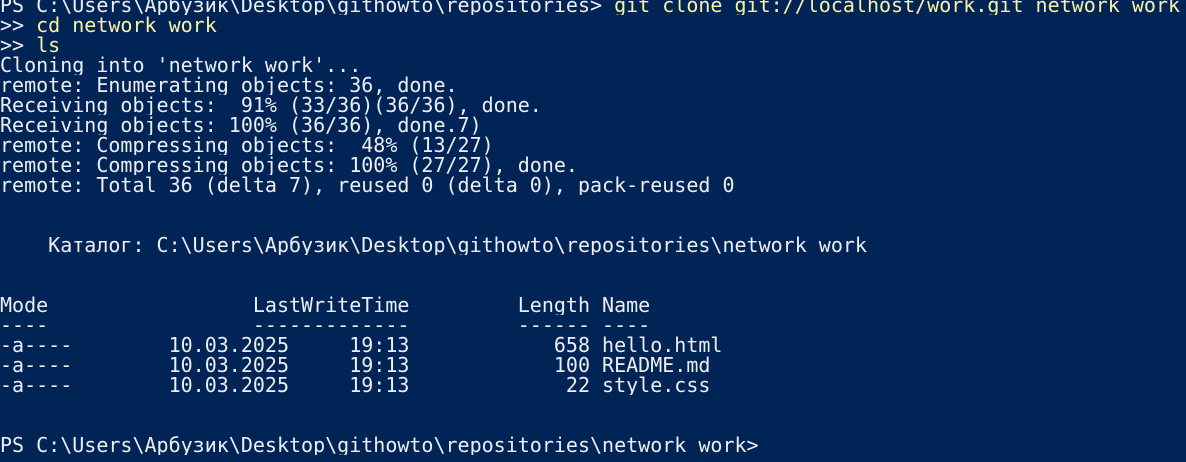  I want to click on command-ls: ls, so click(48, 45).